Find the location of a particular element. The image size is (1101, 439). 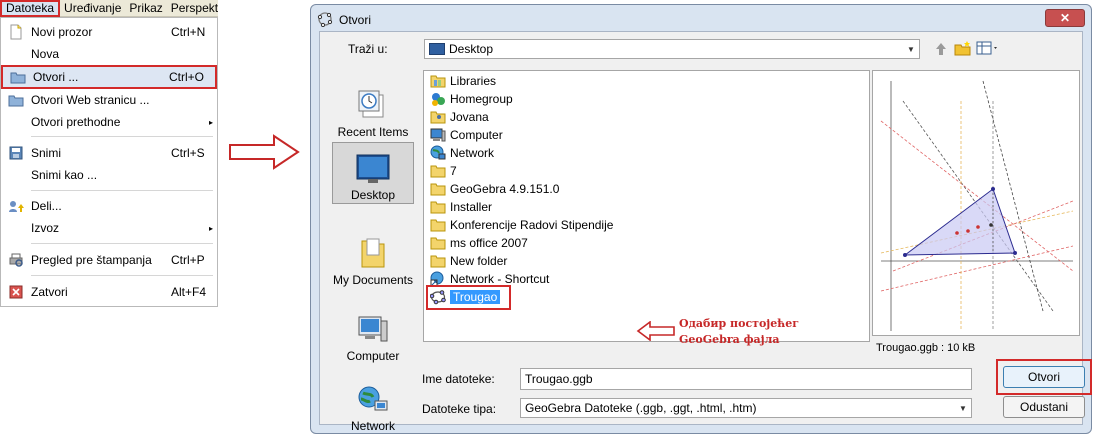

menu-item-label: Izvoz is located at coordinates (45, 228).